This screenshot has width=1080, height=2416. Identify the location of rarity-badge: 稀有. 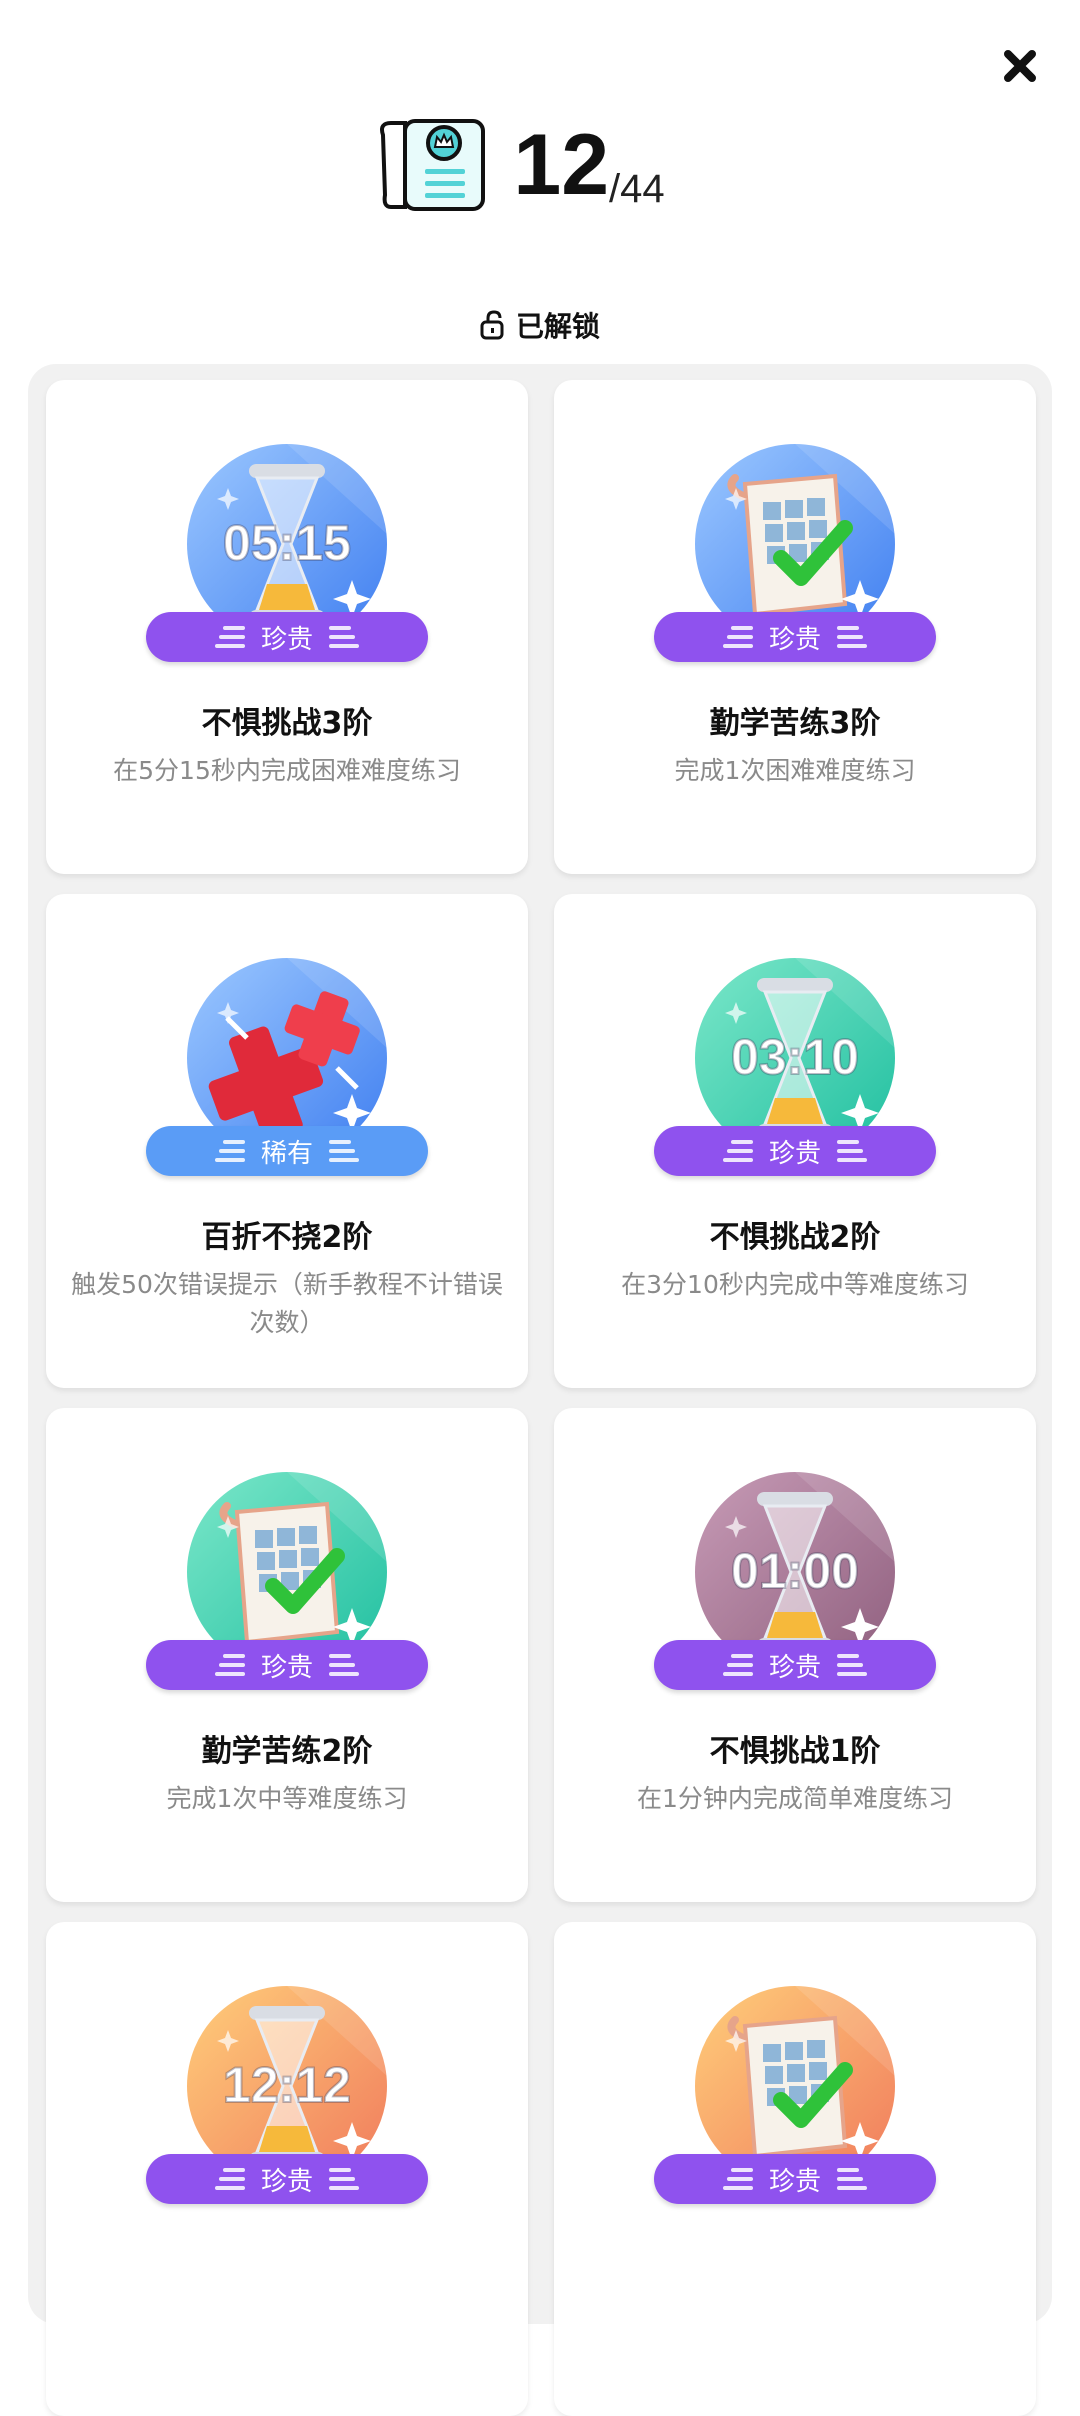
(287, 1151).